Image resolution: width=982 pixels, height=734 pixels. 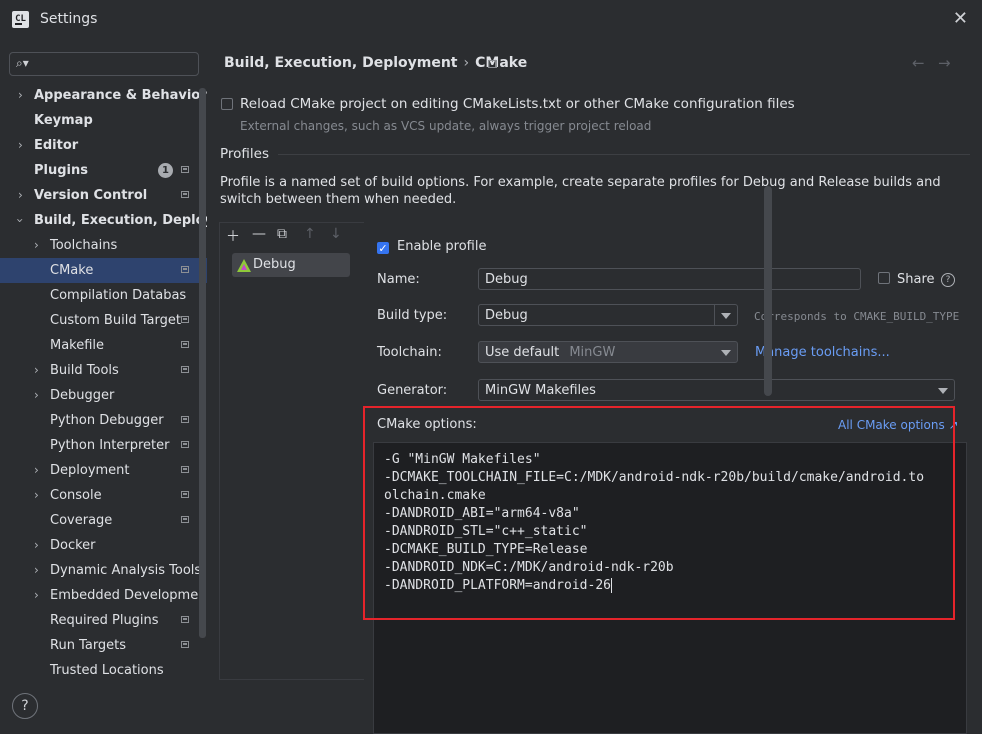 What do you see at coordinates (233, 236) in the screenshot?
I see `add-icon: ＋` at bounding box center [233, 236].